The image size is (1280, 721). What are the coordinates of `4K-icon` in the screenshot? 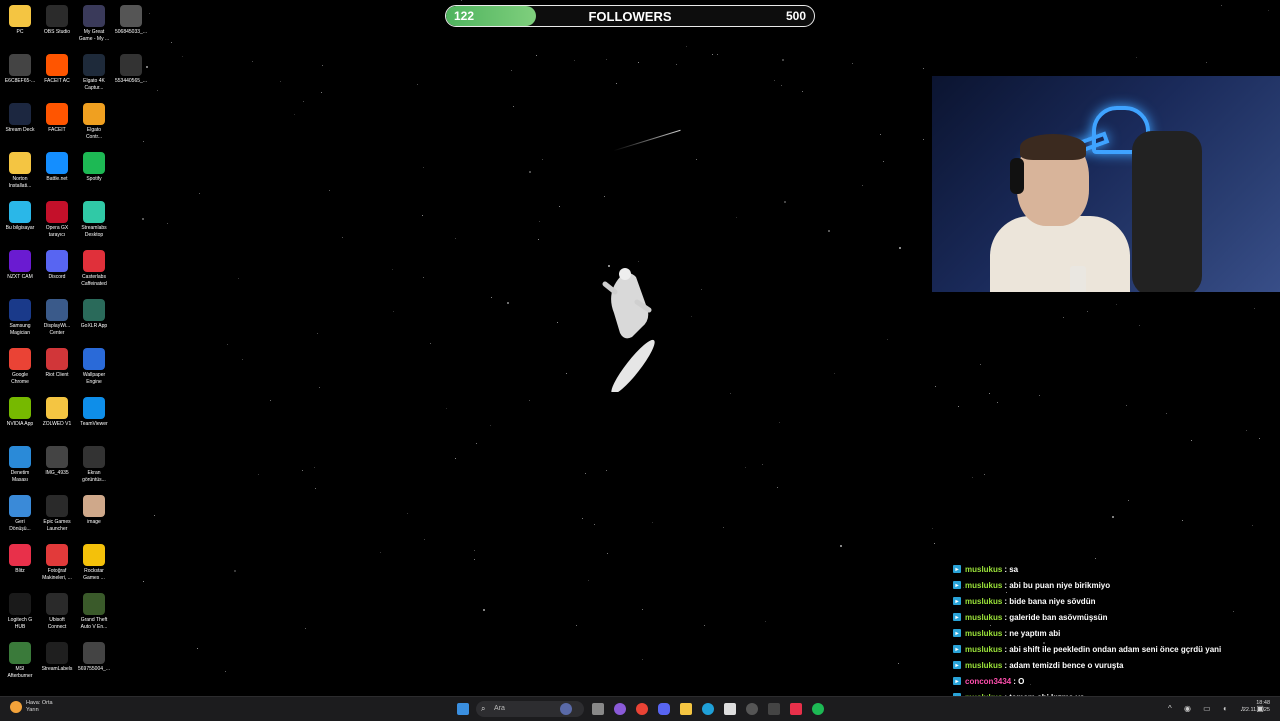 It's located at (94, 65).